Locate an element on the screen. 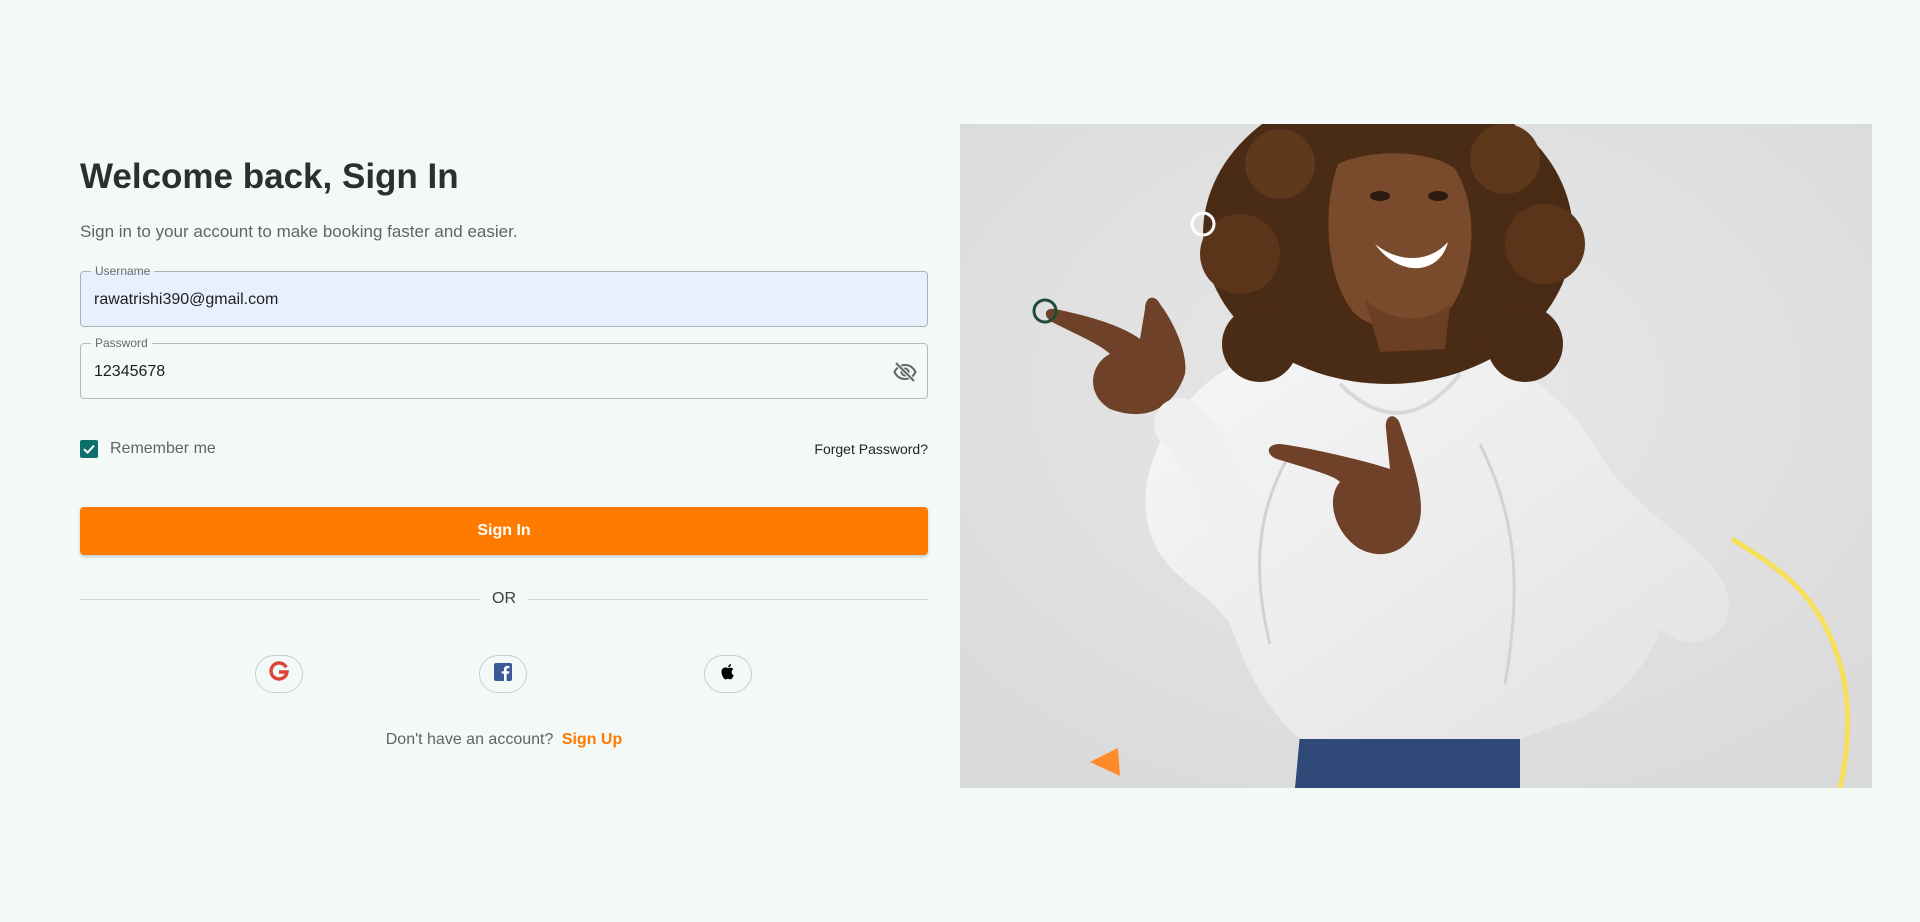  sign-in-button: Sign In is located at coordinates (504, 531).